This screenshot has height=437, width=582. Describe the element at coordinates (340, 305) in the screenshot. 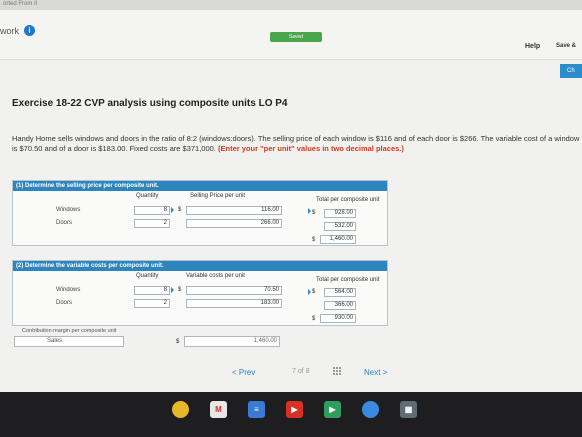

I see `total-input: 366.00` at that location.